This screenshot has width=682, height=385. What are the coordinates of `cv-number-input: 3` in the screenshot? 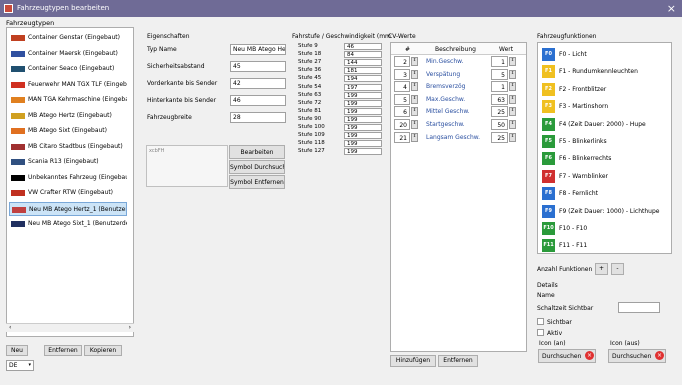 It's located at (402, 74).